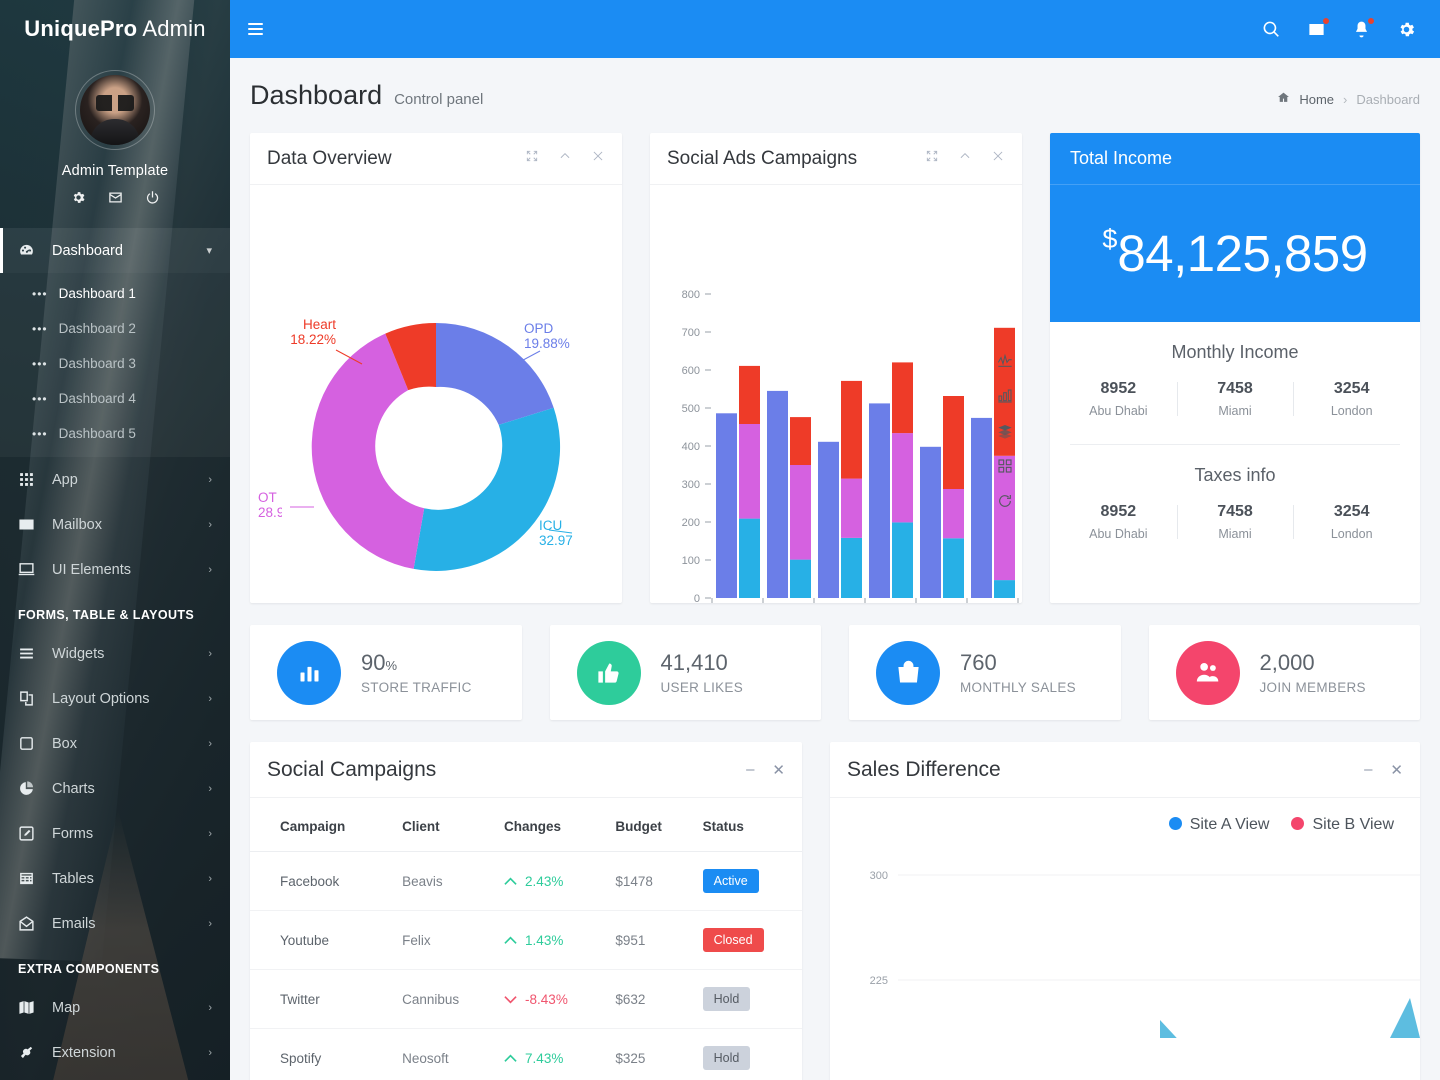  Describe the element at coordinates (1351, 511) in the screenshot. I see `stat-value: 3254` at that location.